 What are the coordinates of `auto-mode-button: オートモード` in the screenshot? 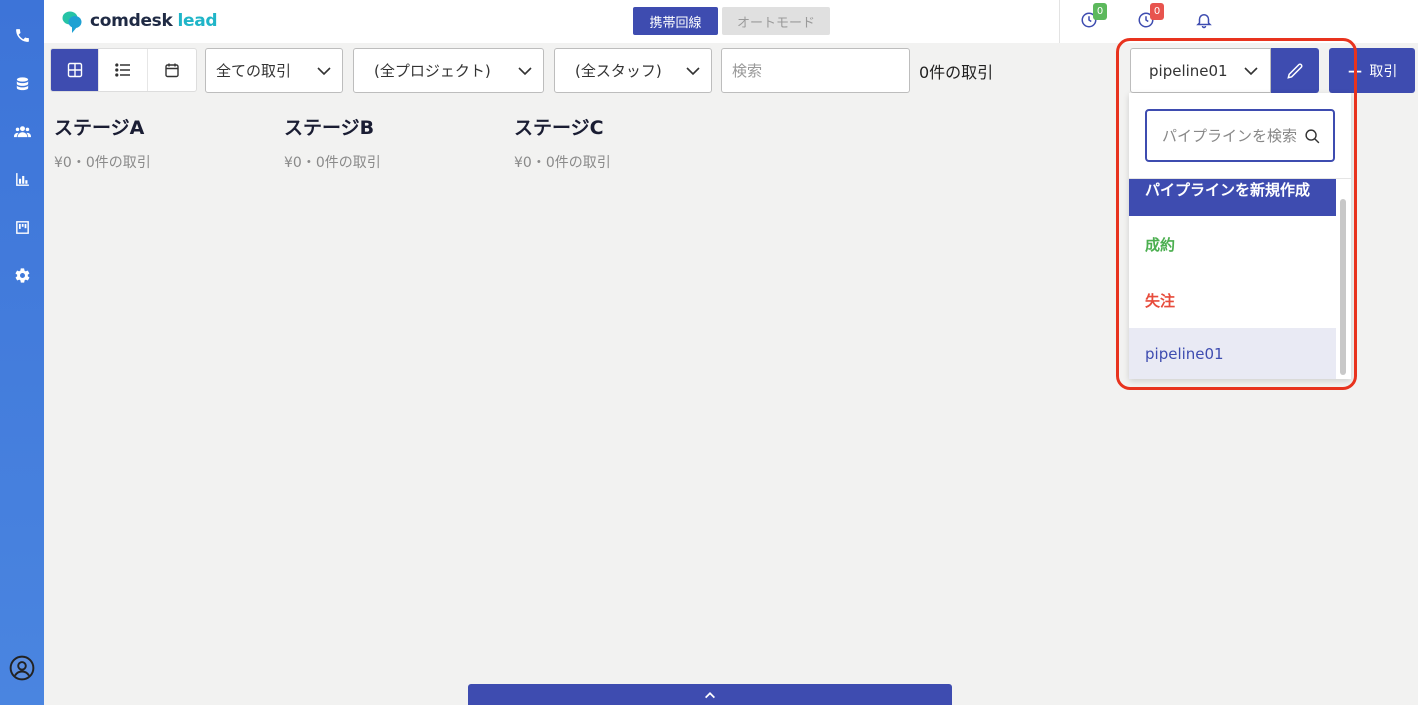 It's located at (776, 21).